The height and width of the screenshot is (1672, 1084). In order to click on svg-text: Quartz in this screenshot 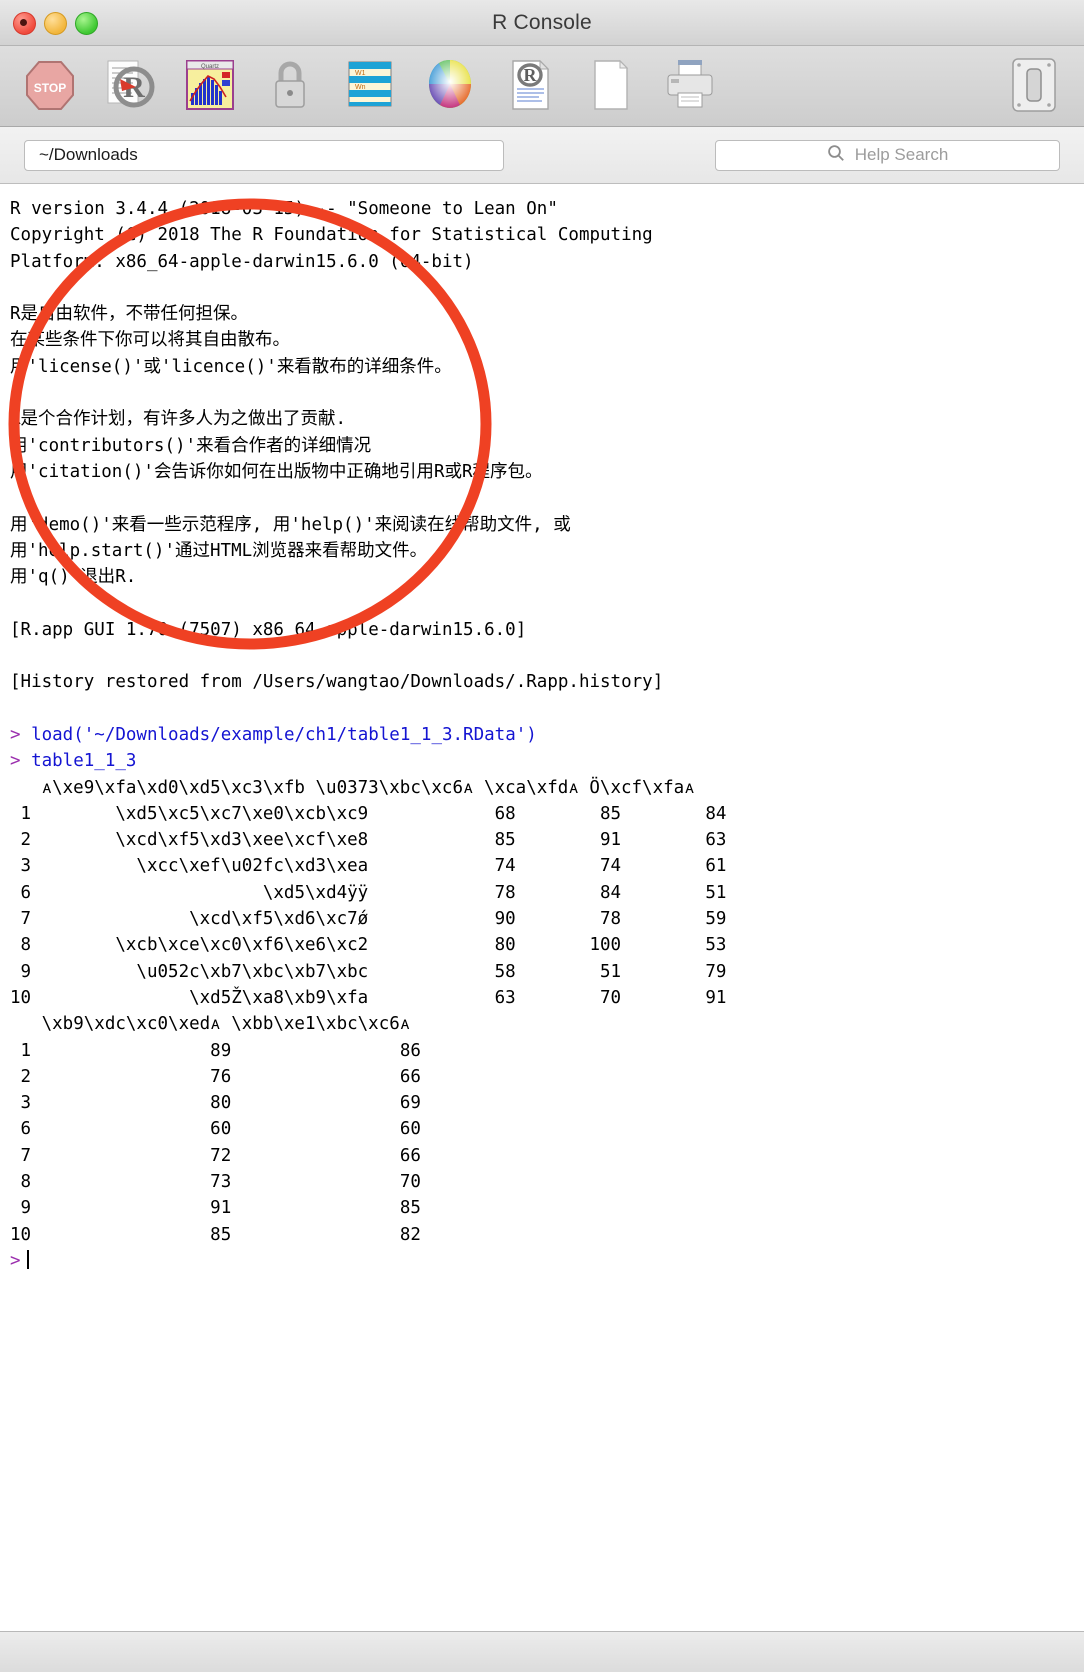, I will do `click(210, 67)`.